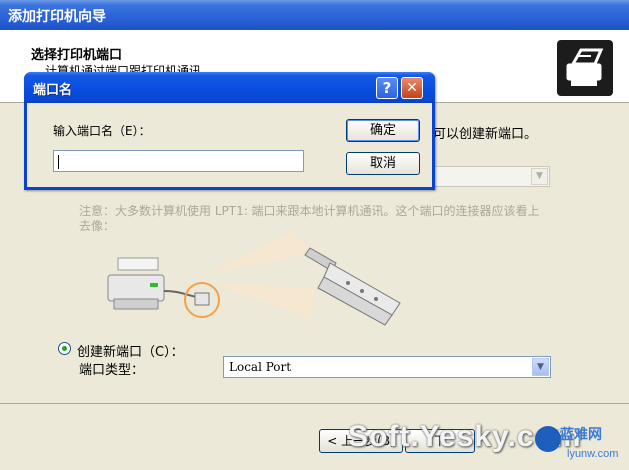 The width and height of the screenshot is (629, 470). I want to click on dialog-titlebar: 端口名, so click(229, 87).